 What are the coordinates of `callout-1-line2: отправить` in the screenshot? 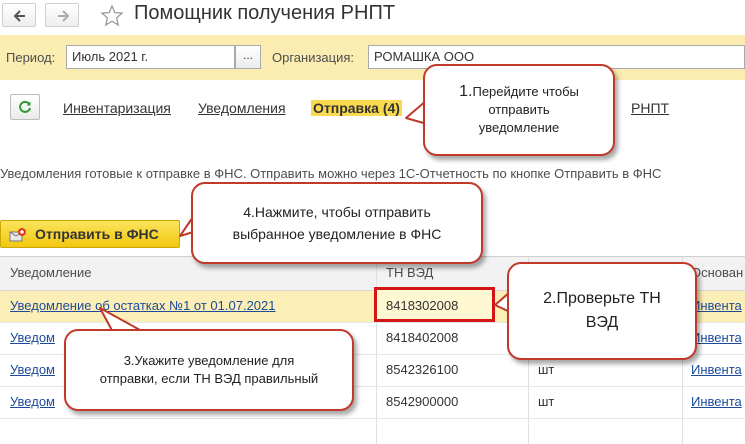 It's located at (519, 109).